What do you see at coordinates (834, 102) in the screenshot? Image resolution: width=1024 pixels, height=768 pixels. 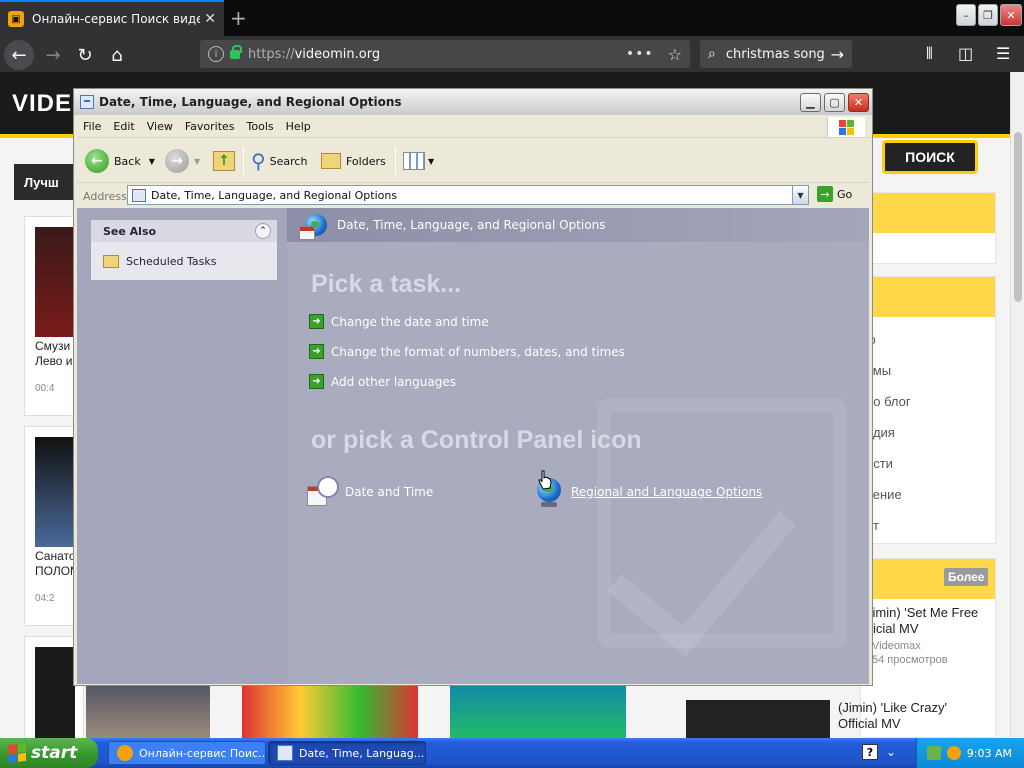 I see `maximize-button: ▢` at bounding box center [834, 102].